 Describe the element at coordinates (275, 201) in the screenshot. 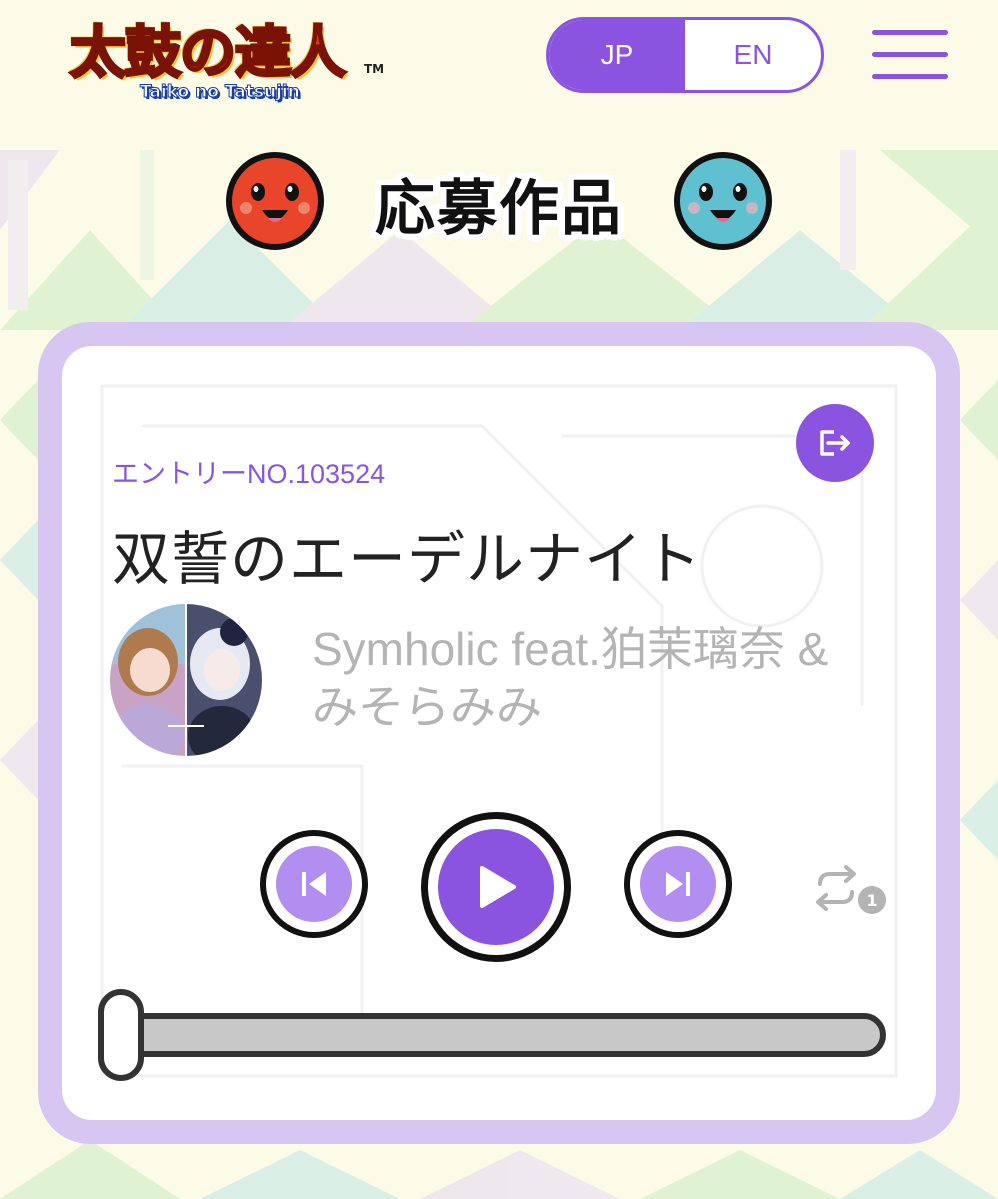

I see `don-red-face-icon` at that location.